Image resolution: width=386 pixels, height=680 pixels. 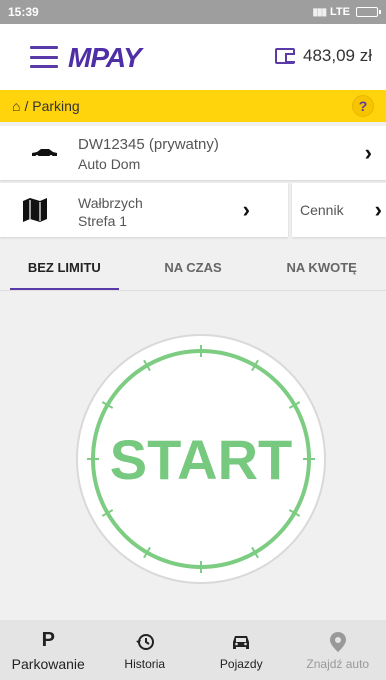 I want to click on nav-pojazdy: Pojazdy, so click(x=241, y=650).